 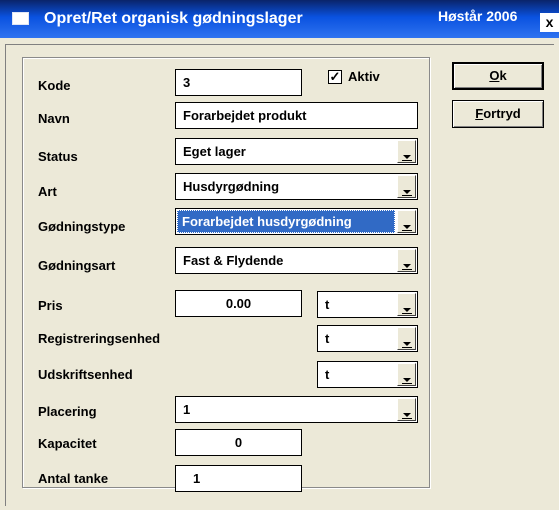 What do you see at coordinates (296, 409) in the screenshot?
I see `placering-select: 1` at bounding box center [296, 409].